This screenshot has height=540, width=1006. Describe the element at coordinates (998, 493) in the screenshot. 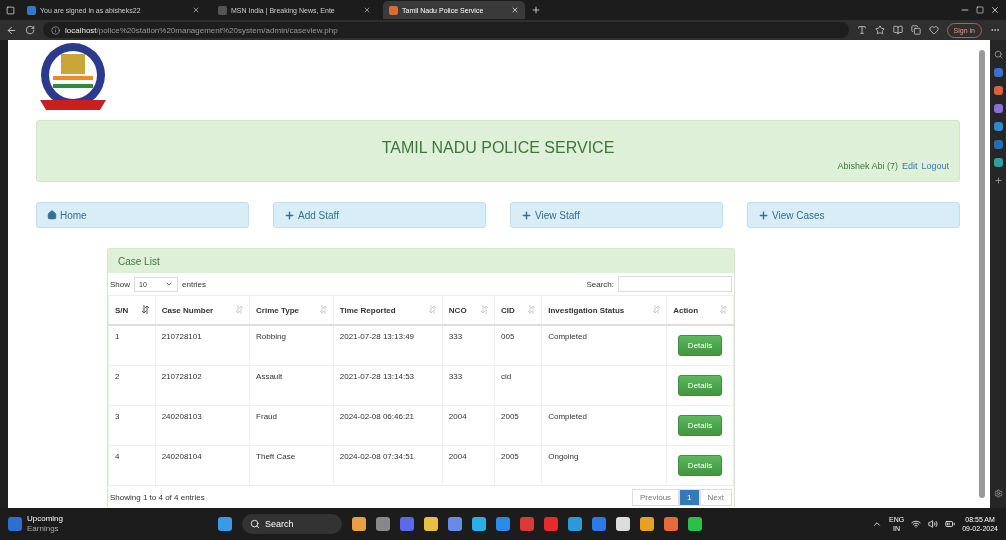

I see `settings-icon` at that location.